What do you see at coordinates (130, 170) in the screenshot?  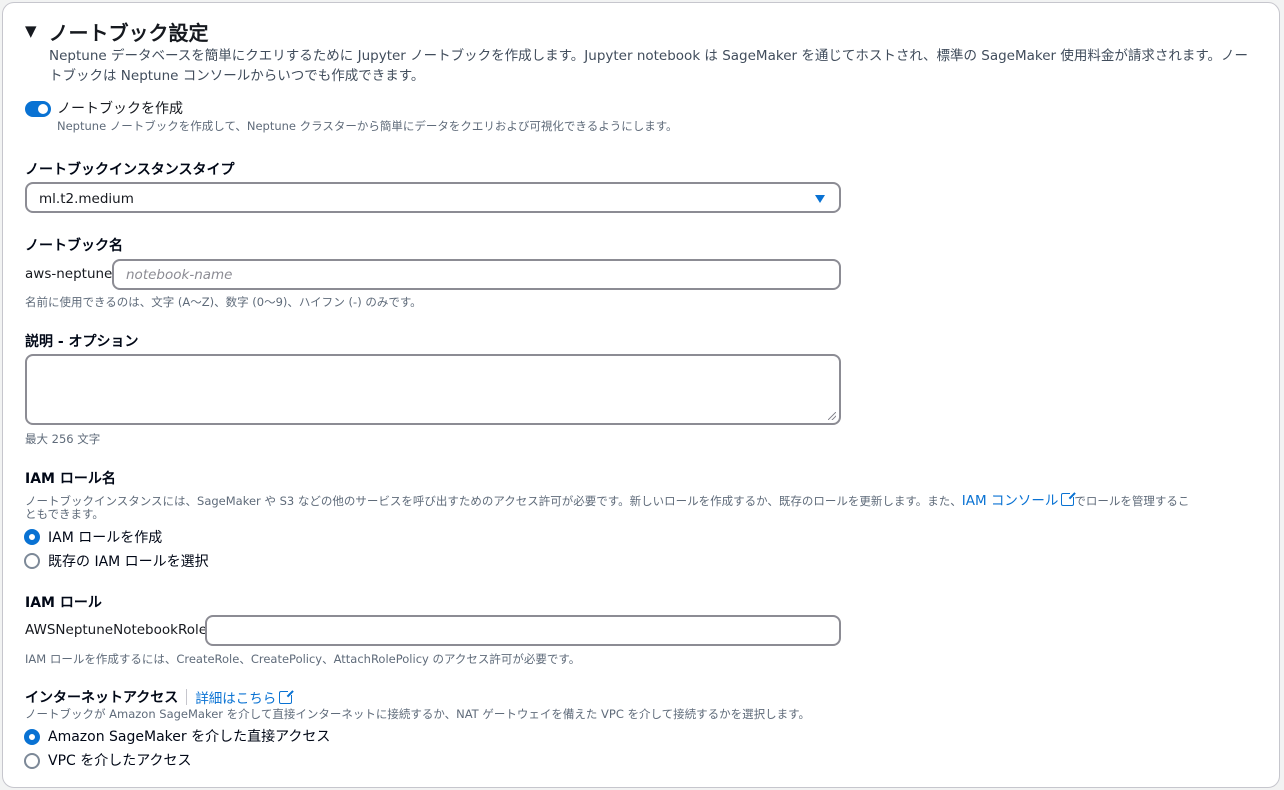 I see `instance-type-label: ノートブックインスタンスタイプ` at bounding box center [130, 170].